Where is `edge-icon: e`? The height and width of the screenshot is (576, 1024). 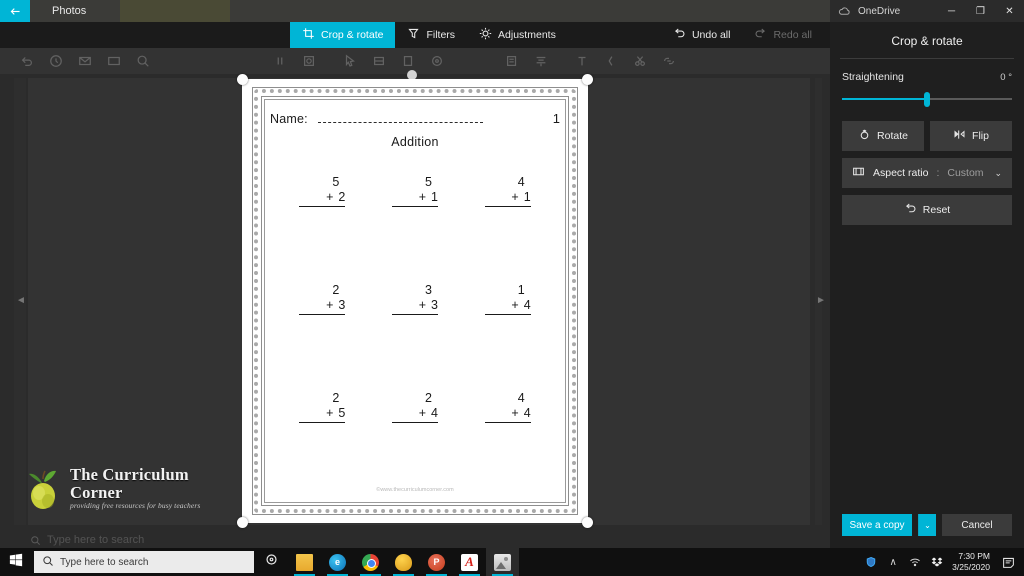 edge-icon: e is located at coordinates (337, 562).